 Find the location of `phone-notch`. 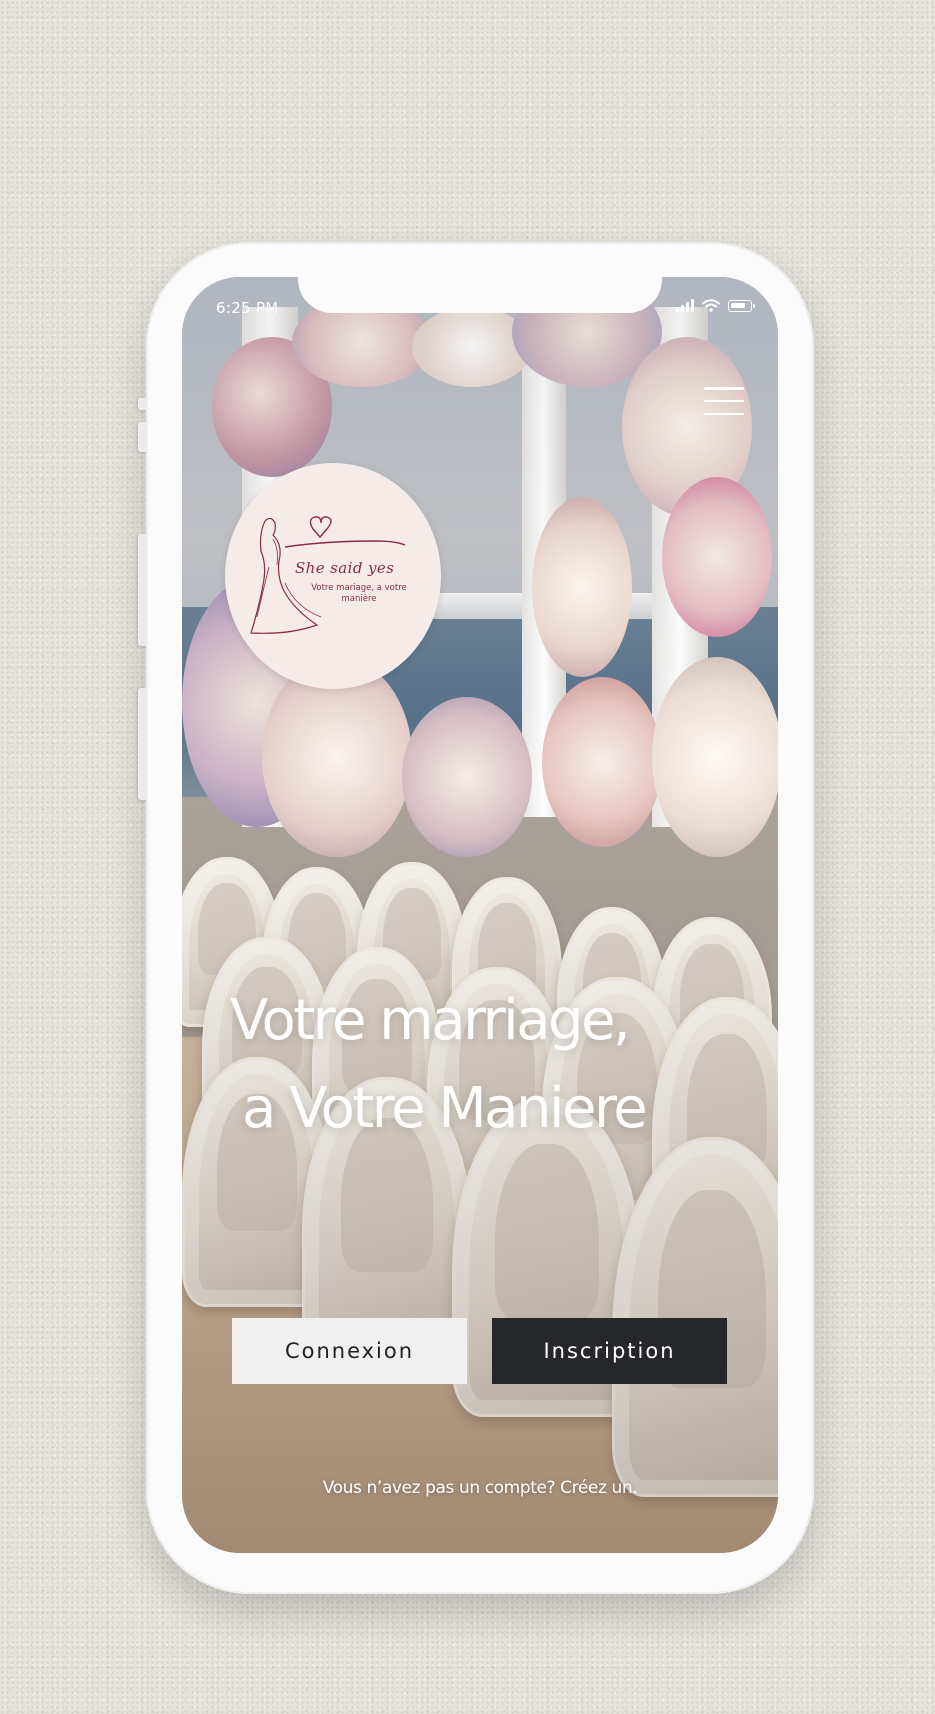

phone-notch is located at coordinates (480, 295).